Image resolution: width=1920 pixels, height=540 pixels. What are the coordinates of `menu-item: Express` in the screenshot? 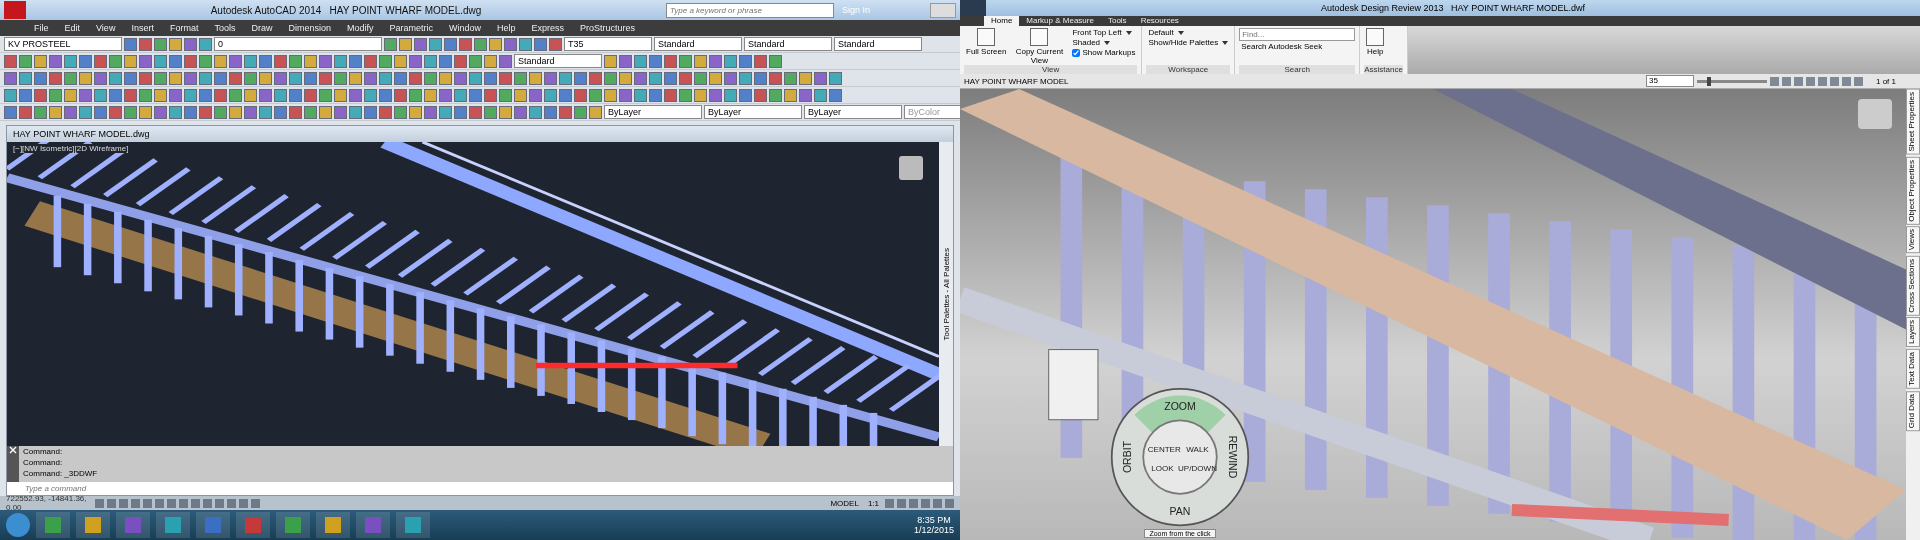 It's located at (548, 28).